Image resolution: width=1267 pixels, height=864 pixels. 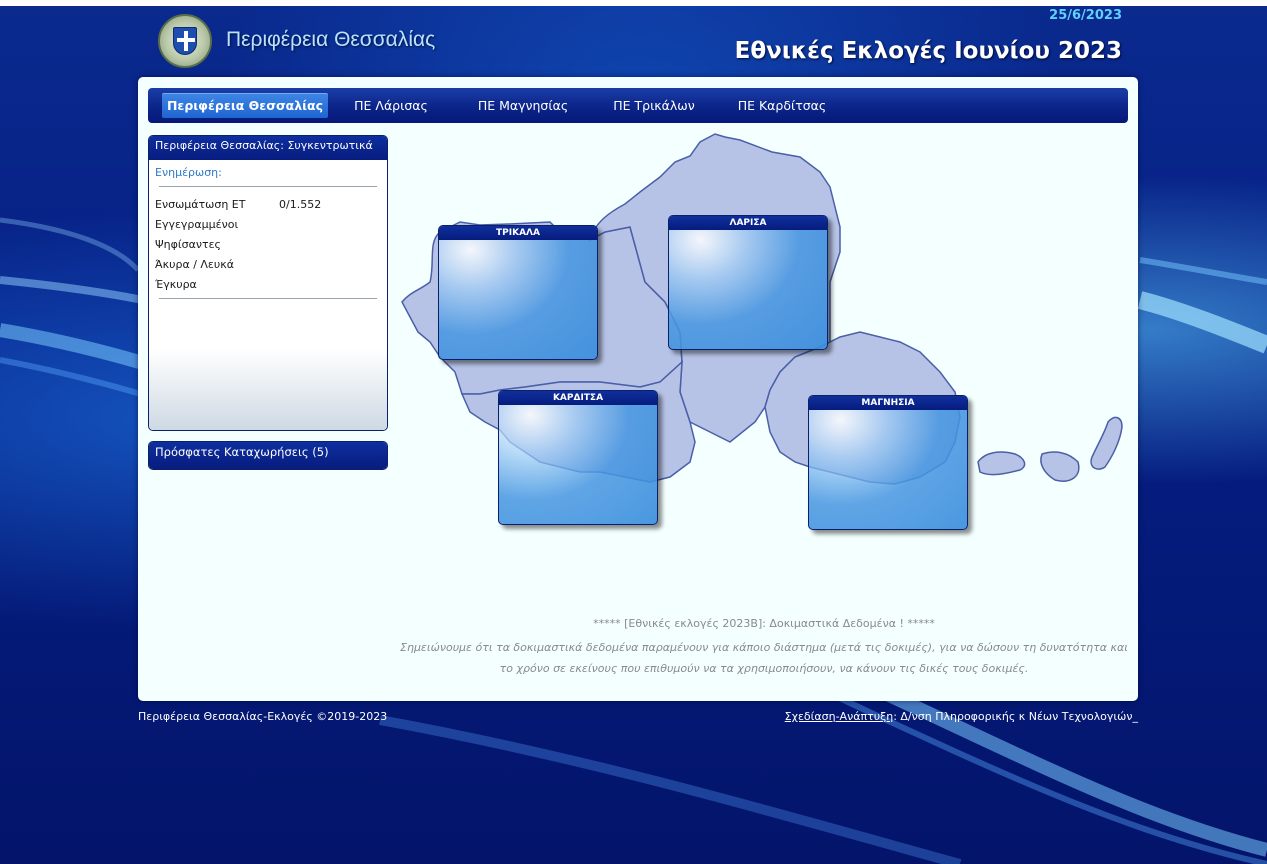 What do you see at coordinates (748, 223) in the screenshot?
I see `district-title-larisa: ΛΑΡΙΣΑ` at bounding box center [748, 223].